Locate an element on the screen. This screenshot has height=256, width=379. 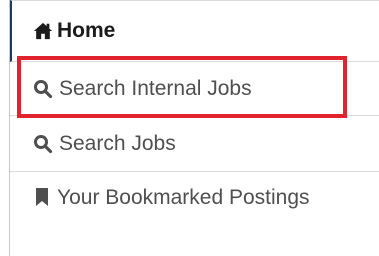
bookmark-icon is located at coordinates (42, 197).